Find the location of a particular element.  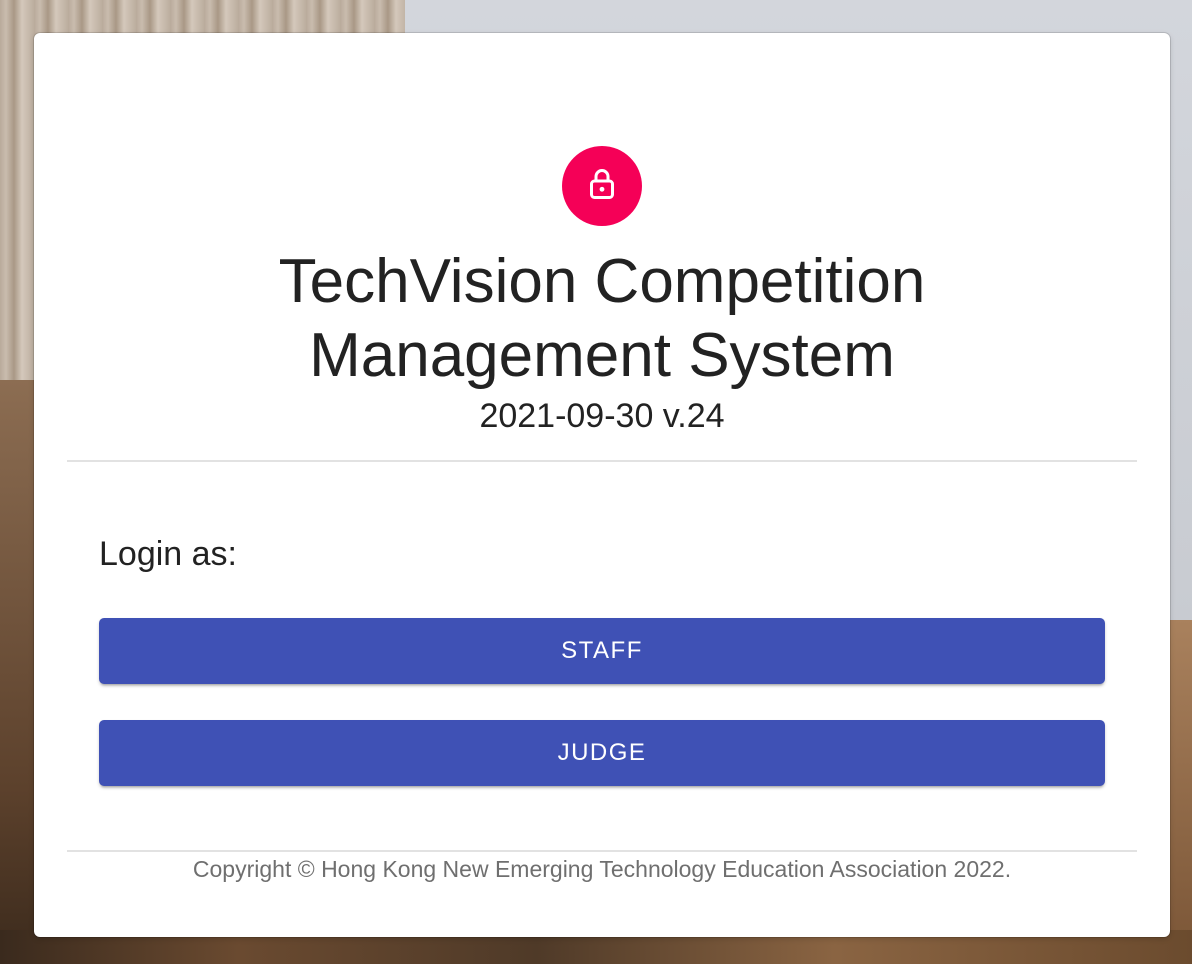

page-title: TechVision Competition Management System is located at coordinates (602, 319).